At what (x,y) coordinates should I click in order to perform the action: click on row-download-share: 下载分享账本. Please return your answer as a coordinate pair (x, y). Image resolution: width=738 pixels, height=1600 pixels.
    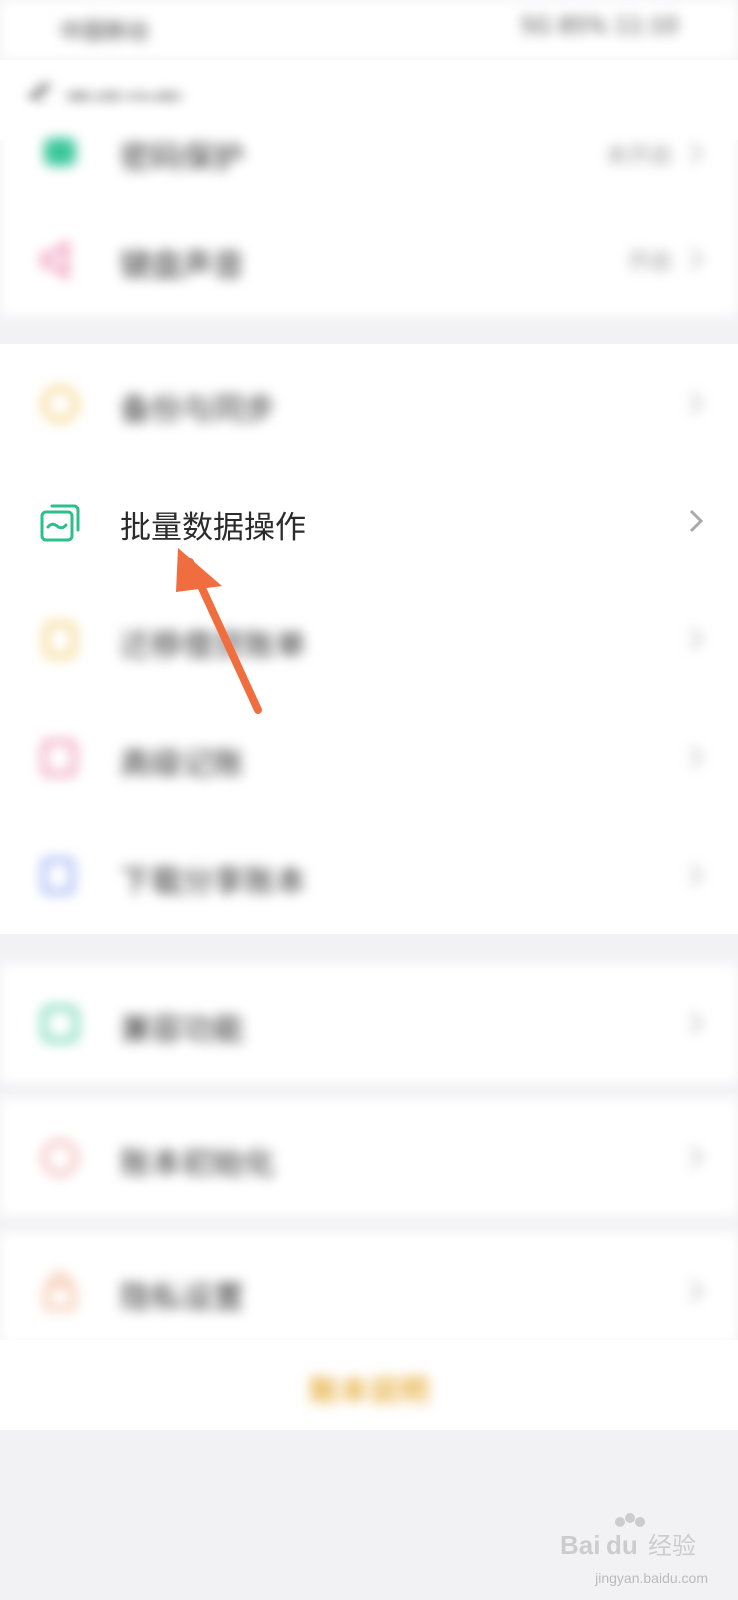
    Looking at the image, I should click on (369, 875).